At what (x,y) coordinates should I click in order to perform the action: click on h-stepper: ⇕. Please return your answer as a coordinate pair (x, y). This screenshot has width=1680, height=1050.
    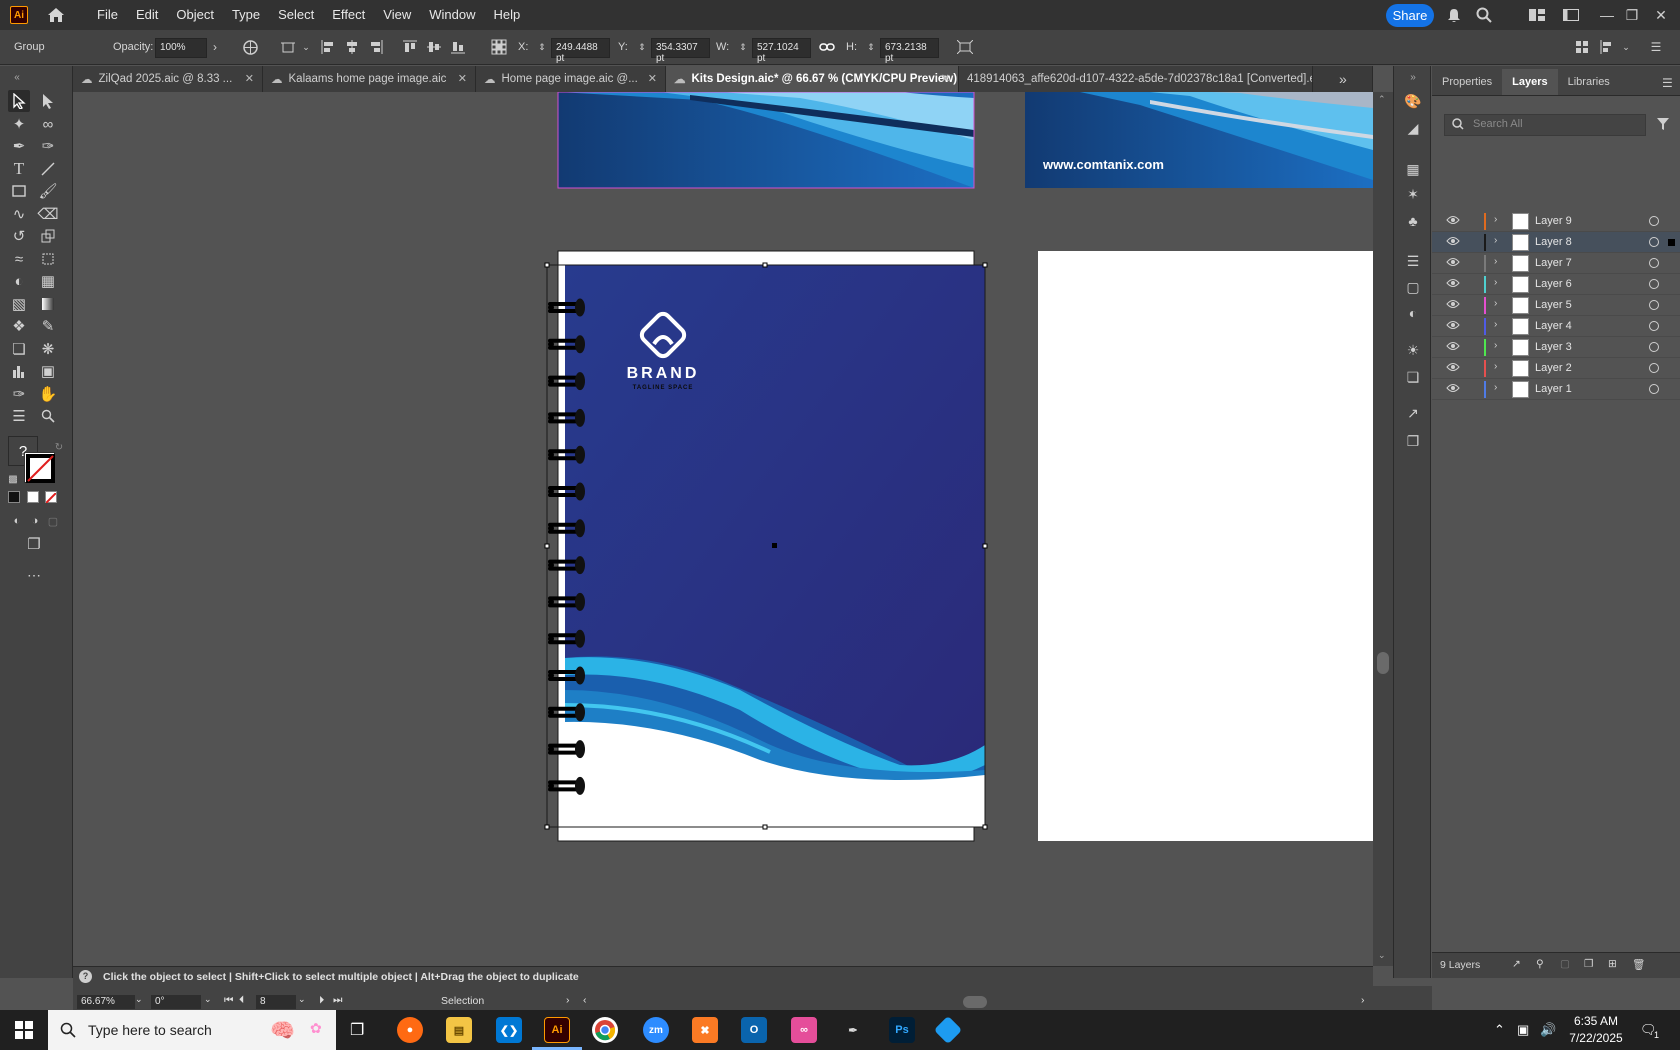
    Looking at the image, I should click on (871, 47).